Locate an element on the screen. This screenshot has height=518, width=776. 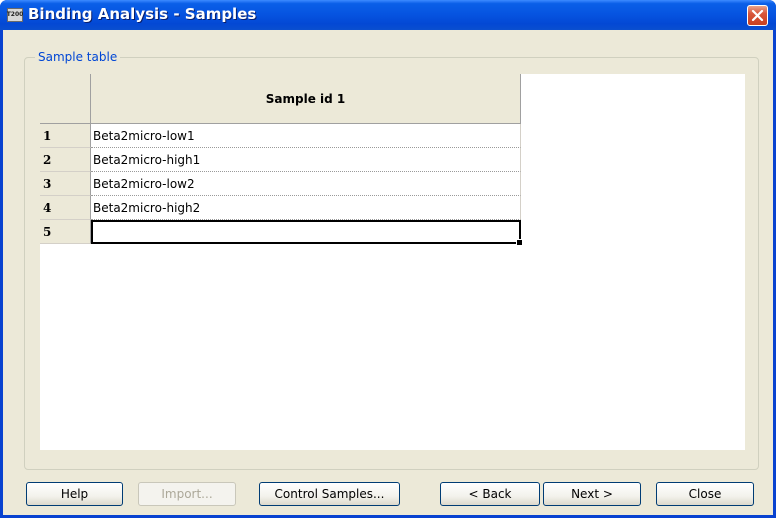
table-cell-active is located at coordinates (307, 233).